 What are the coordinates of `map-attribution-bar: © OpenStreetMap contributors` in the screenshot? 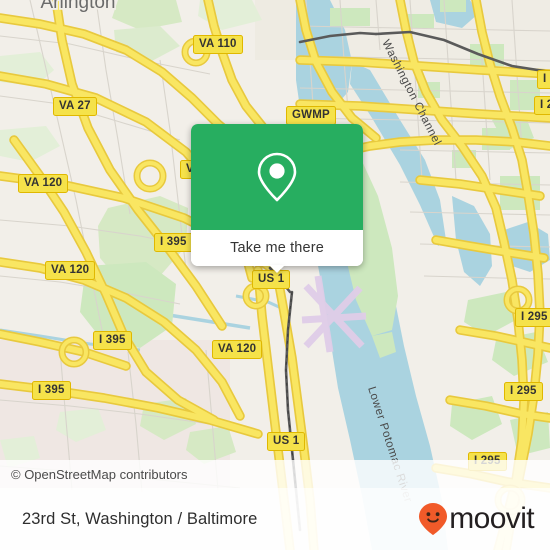 It's located at (275, 474).